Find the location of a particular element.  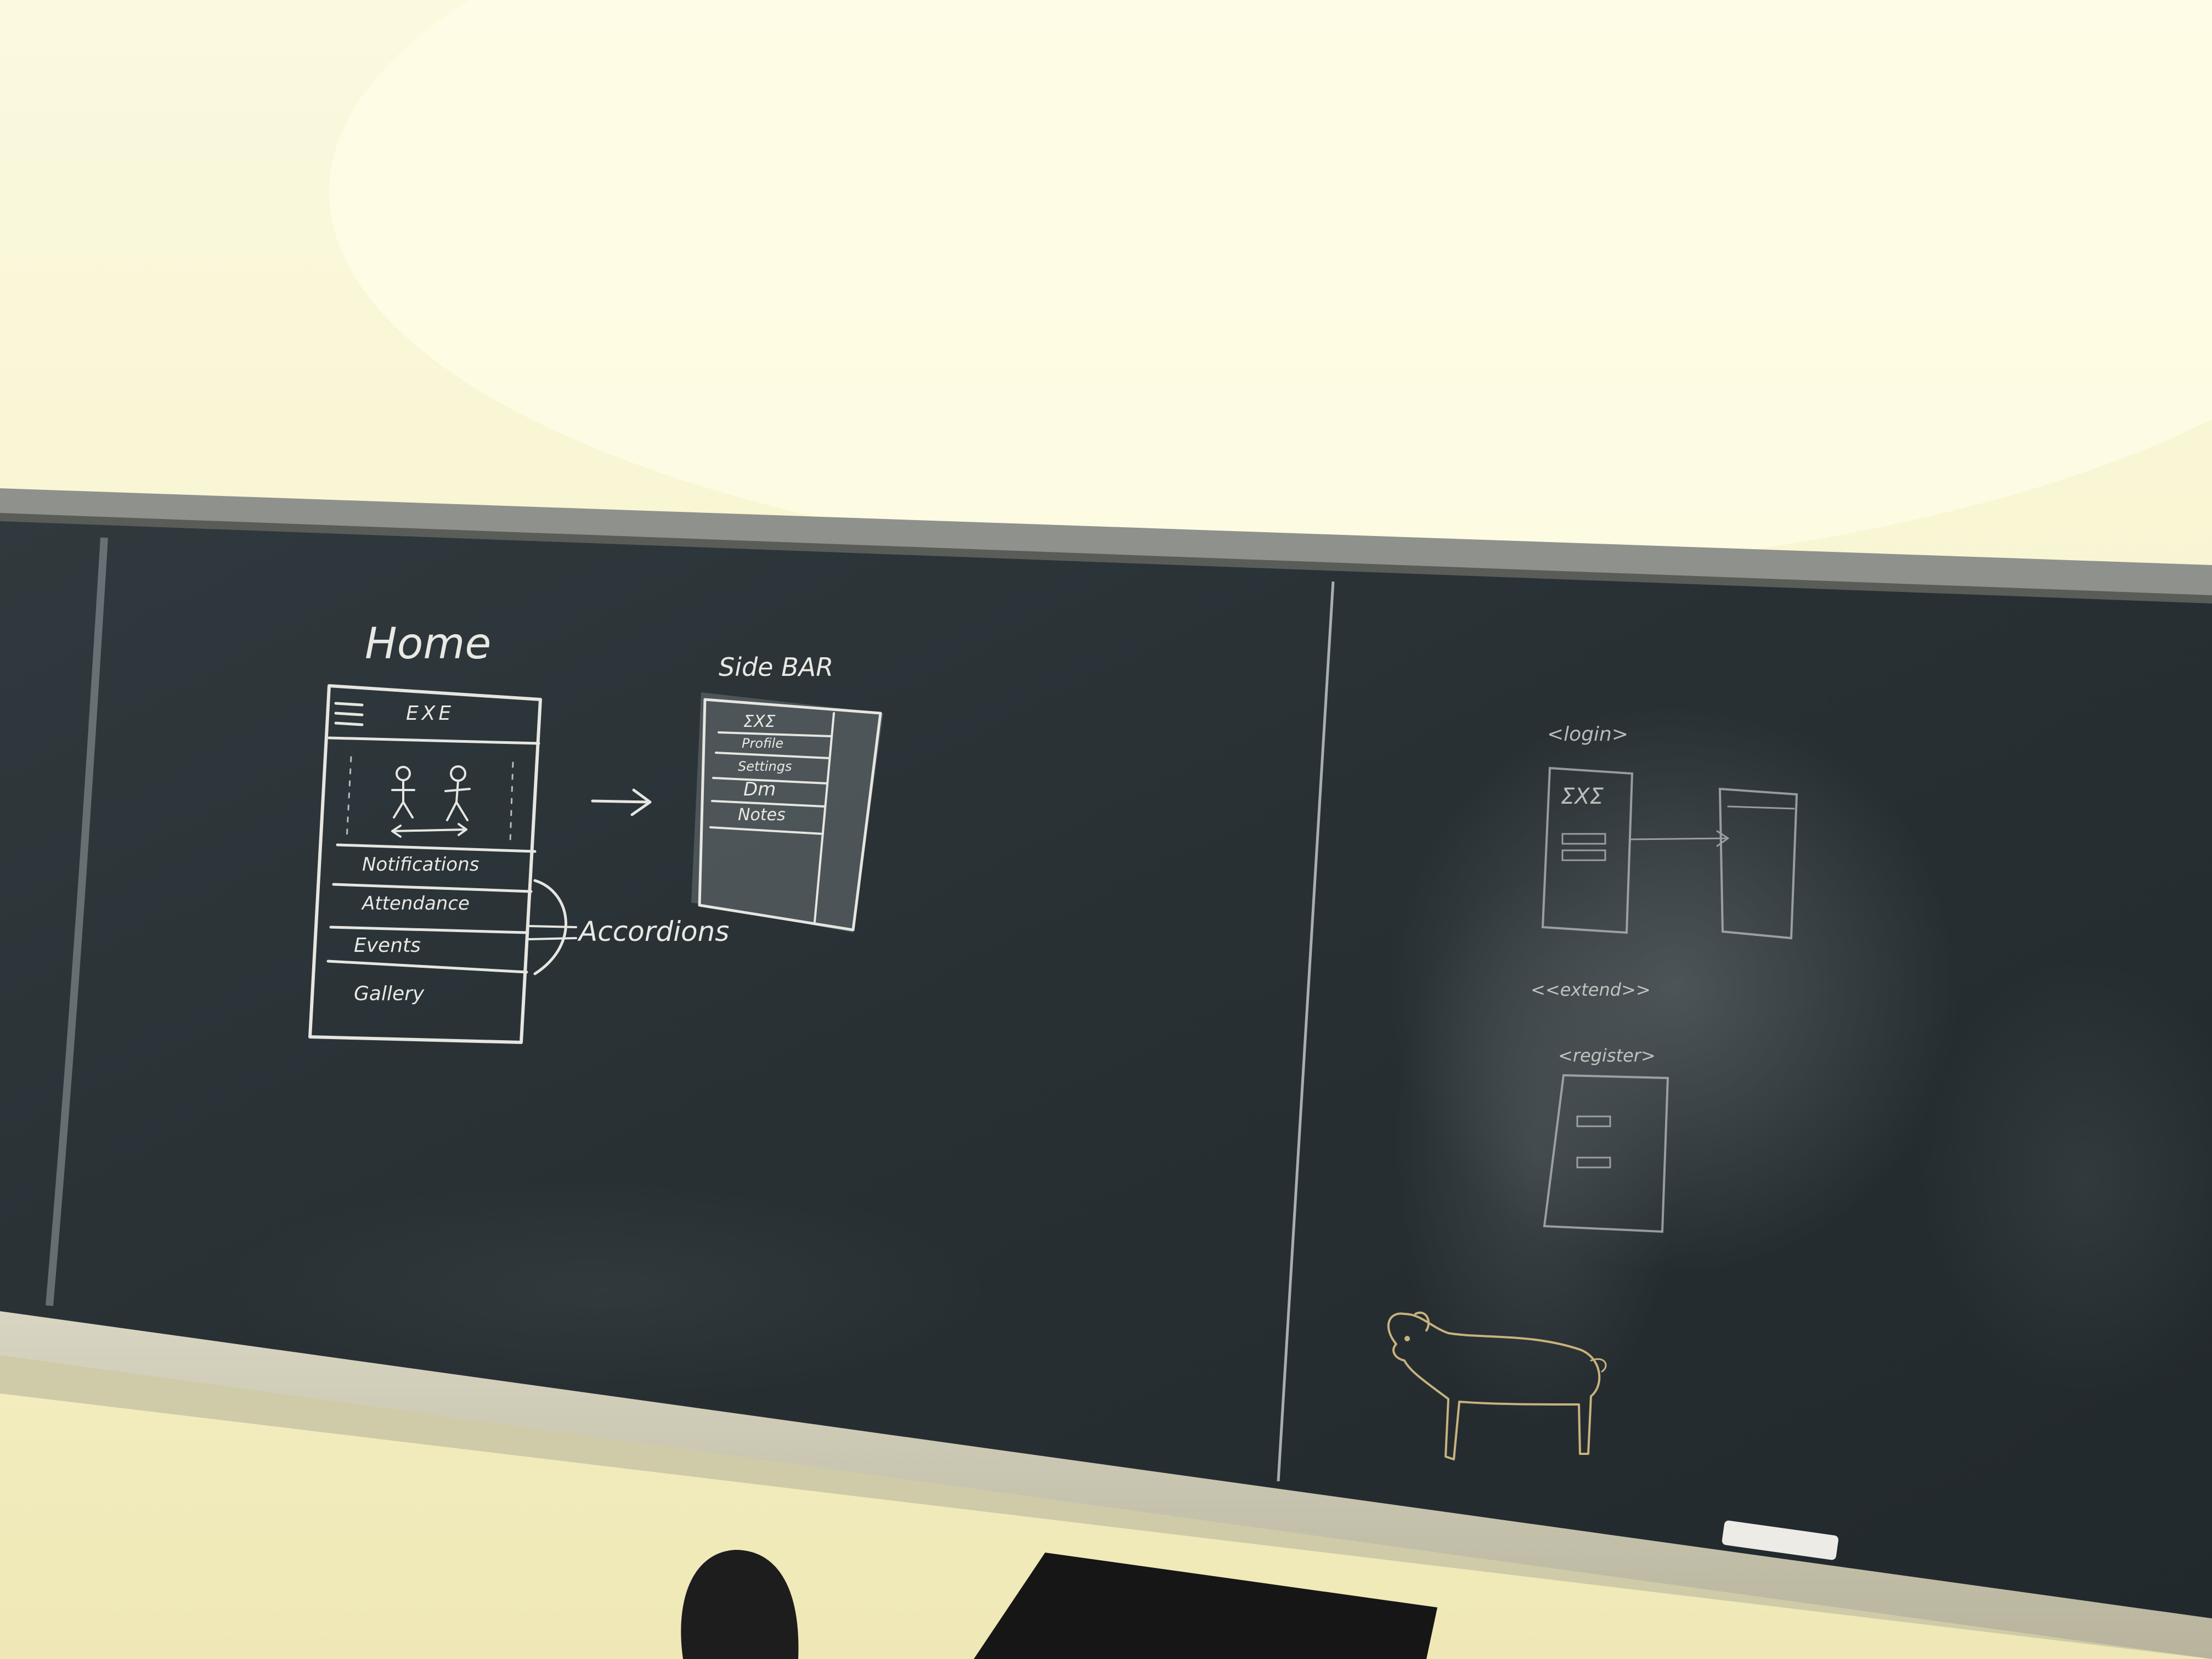

sidebar-item-logo: ΣXΣ is located at coordinates (759, 721).